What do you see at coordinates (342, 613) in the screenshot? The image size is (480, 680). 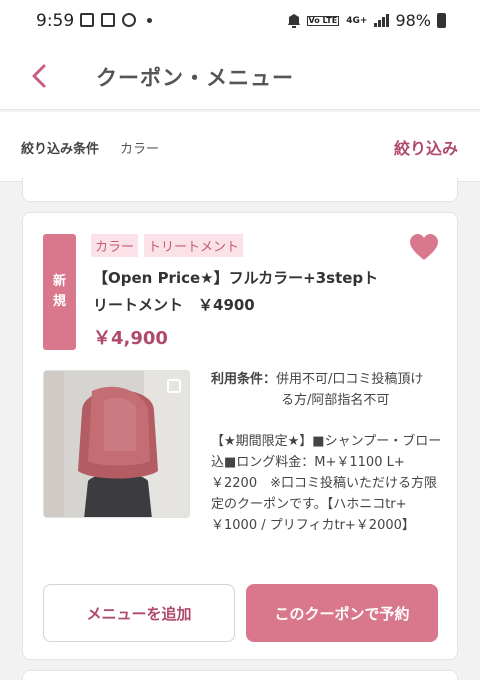 I see `reserve-with-coupon-button: このクーポンで予約` at bounding box center [342, 613].